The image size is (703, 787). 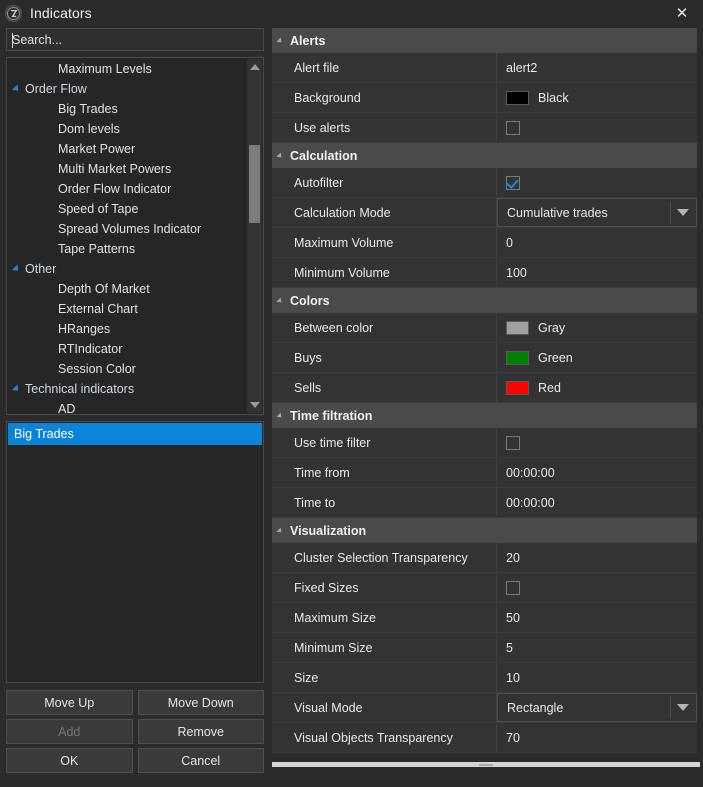 What do you see at coordinates (69, 760) in the screenshot?
I see `ok-button: OK` at bounding box center [69, 760].